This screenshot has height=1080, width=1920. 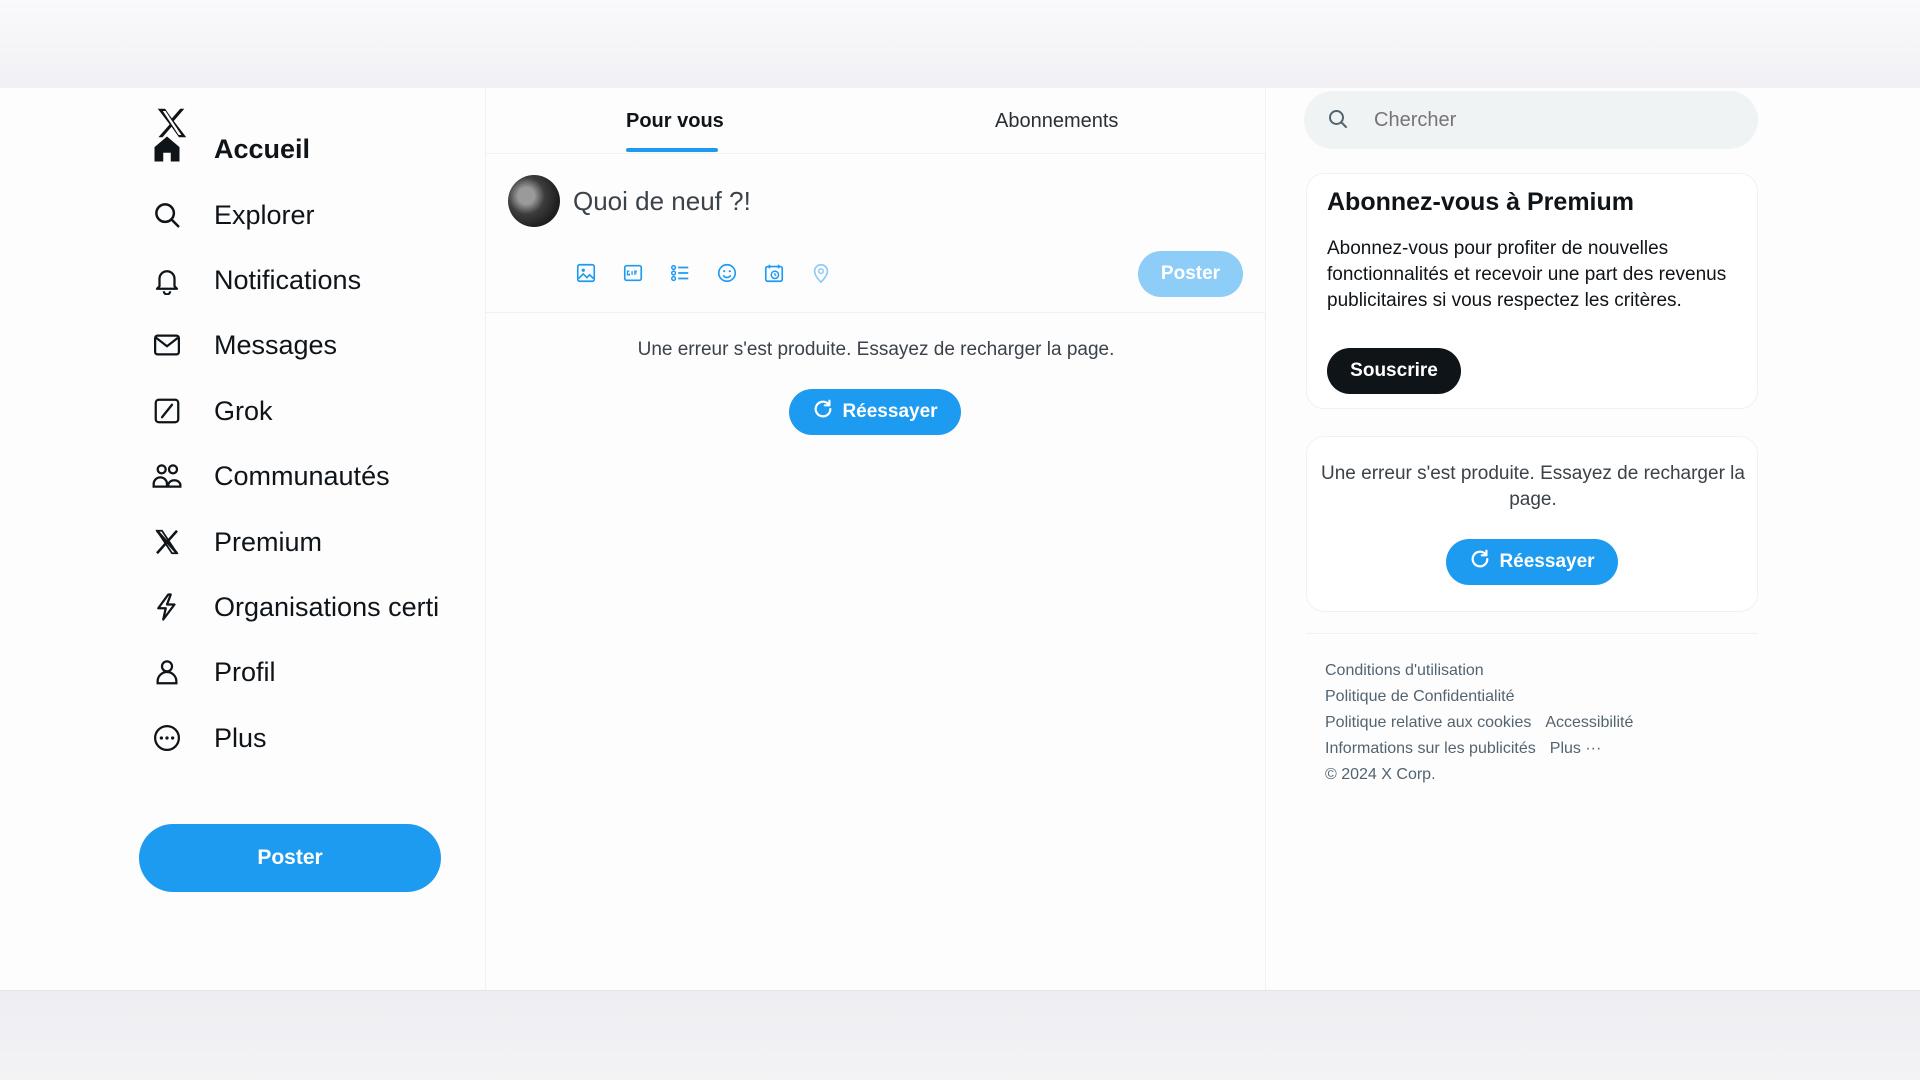 What do you see at coordinates (534, 201) in the screenshot?
I see `avatar` at bounding box center [534, 201].